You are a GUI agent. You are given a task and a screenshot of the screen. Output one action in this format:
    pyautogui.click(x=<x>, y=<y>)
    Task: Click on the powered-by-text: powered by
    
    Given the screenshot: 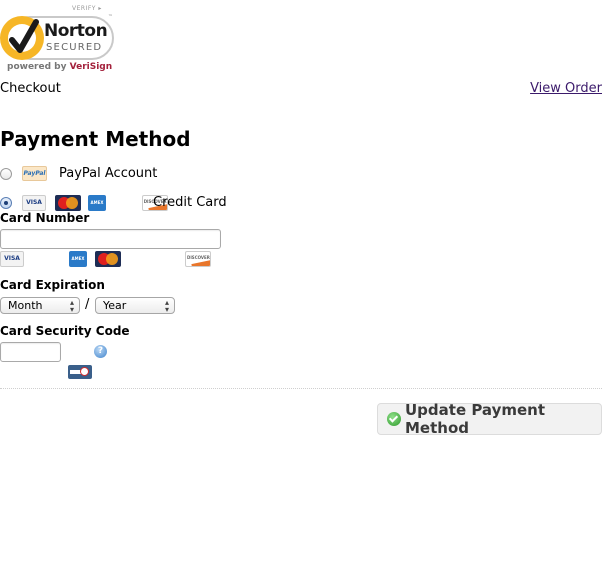 What is the action you would take?
    pyautogui.click(x=37, y=67)
    